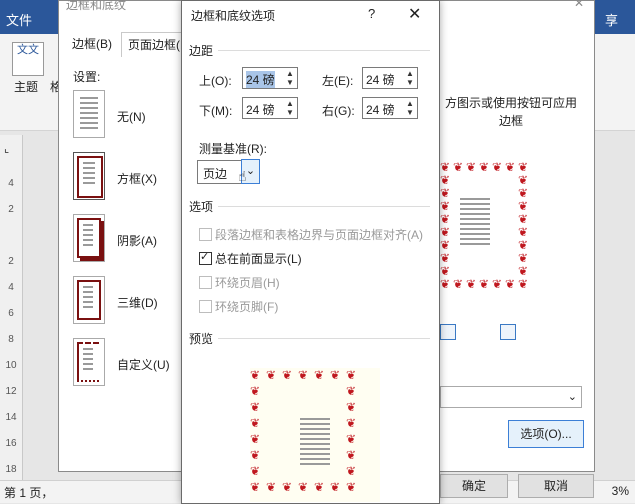 Image resolution: width=635 pixels, height=504 pixels. I want to click on surround-footer-label: 环绕页脚(F), so click(246, 306).